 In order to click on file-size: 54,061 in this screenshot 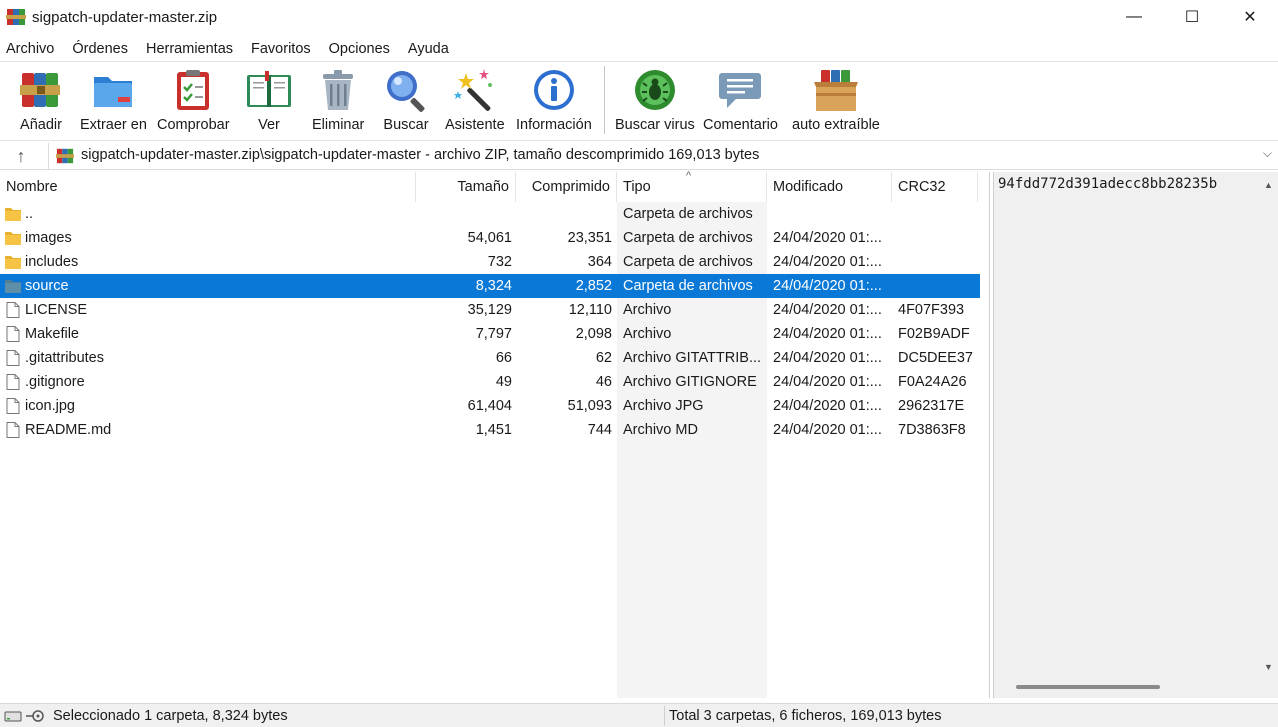, I will do `click(489, 238)`.